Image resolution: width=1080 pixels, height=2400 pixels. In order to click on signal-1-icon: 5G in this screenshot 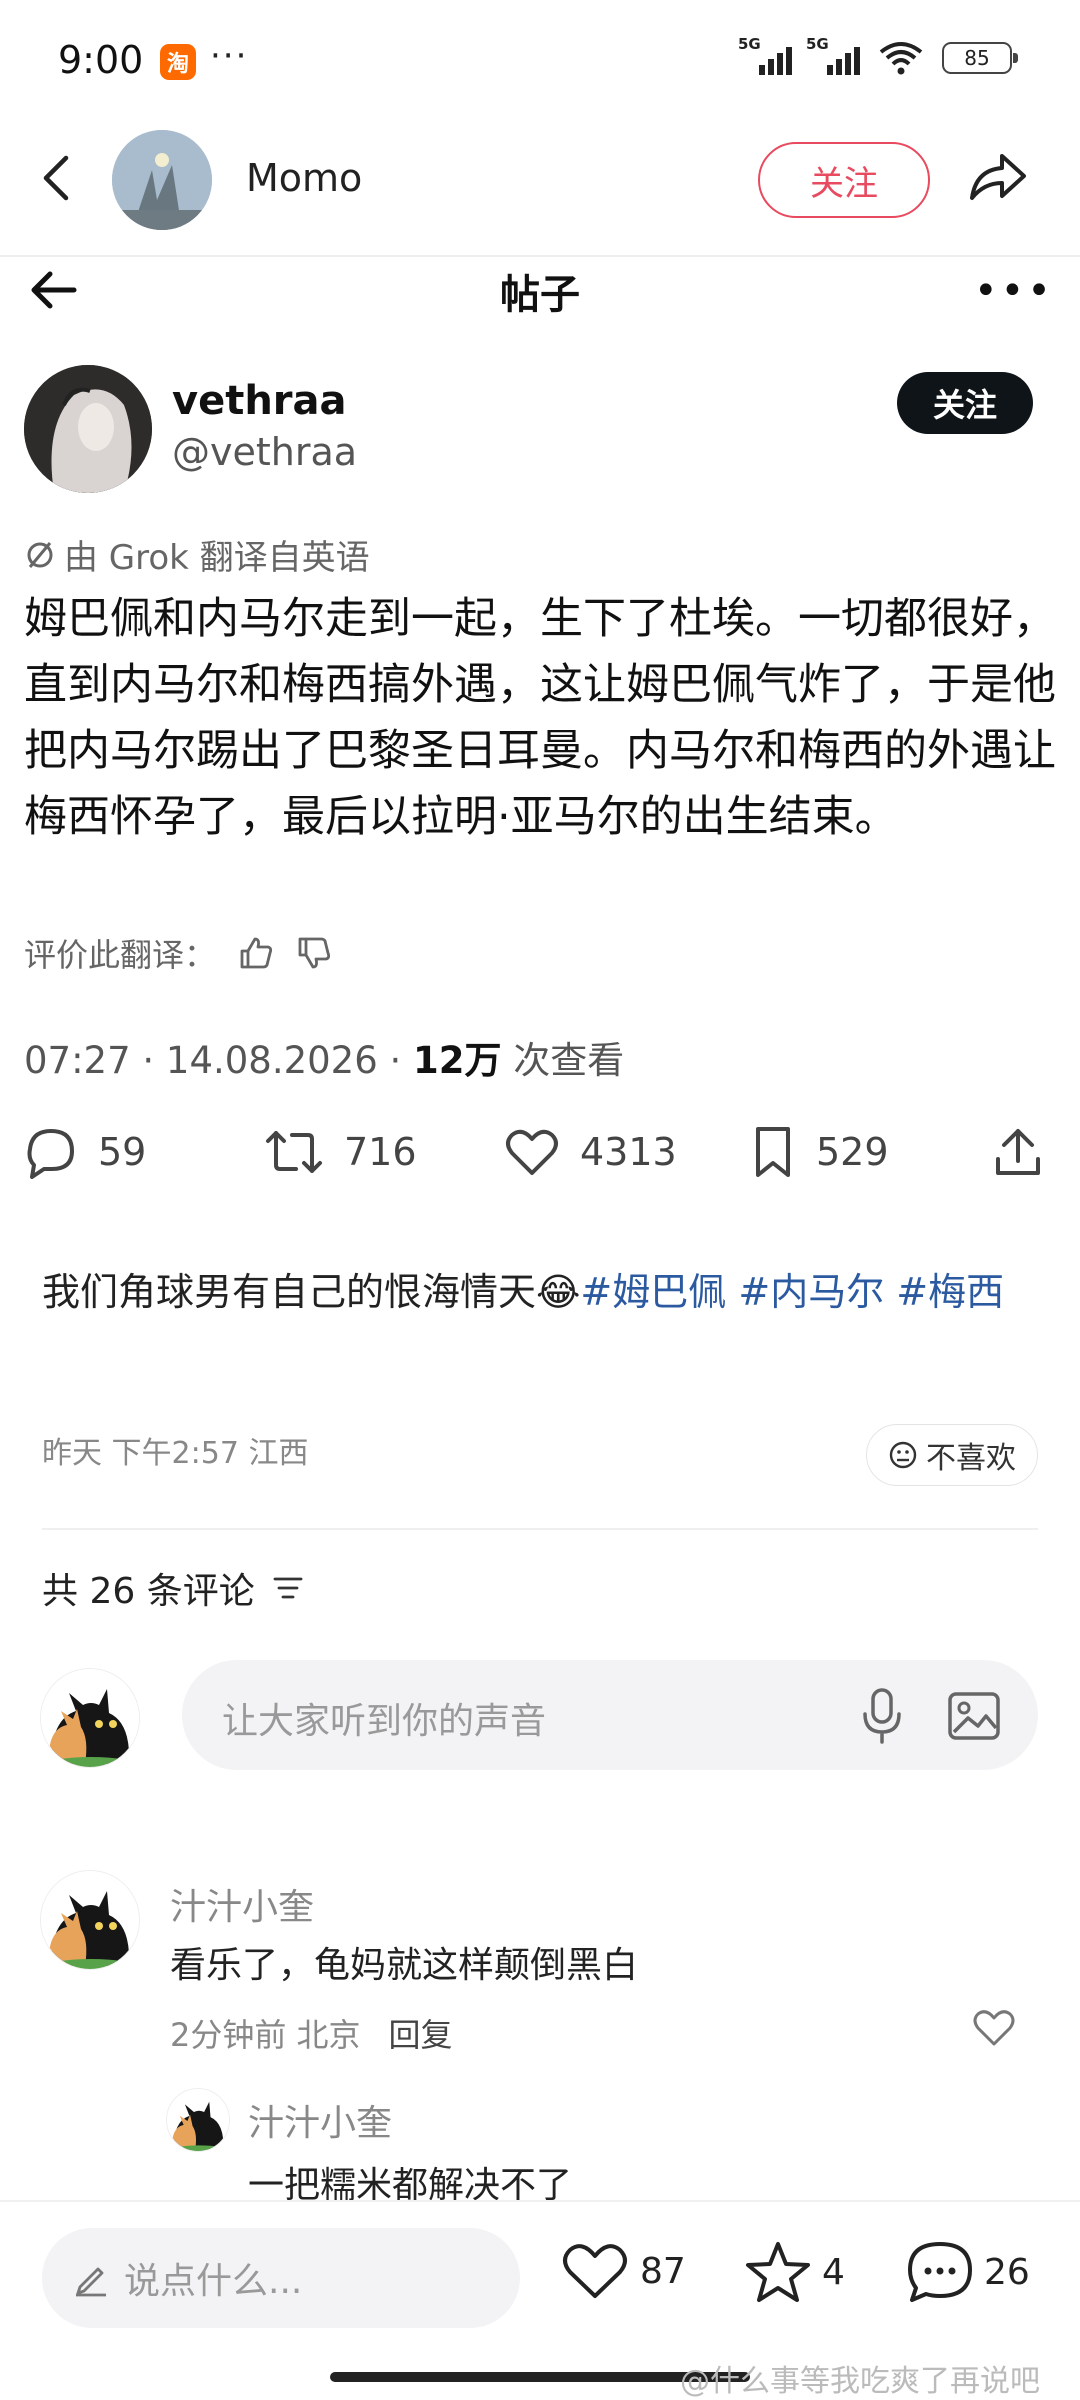, I will do `click(765, 55)`.